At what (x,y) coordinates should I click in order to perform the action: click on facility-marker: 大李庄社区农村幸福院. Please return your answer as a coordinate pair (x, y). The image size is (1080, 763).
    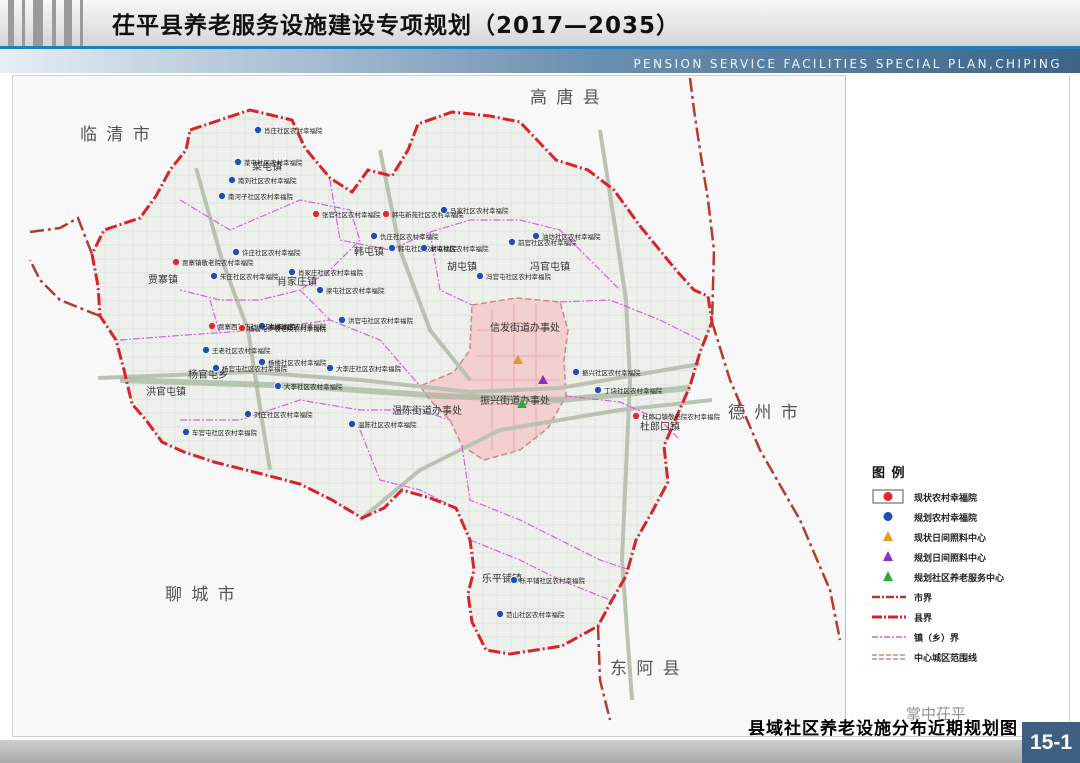
    Looking at the image, I should click on (363, 368).